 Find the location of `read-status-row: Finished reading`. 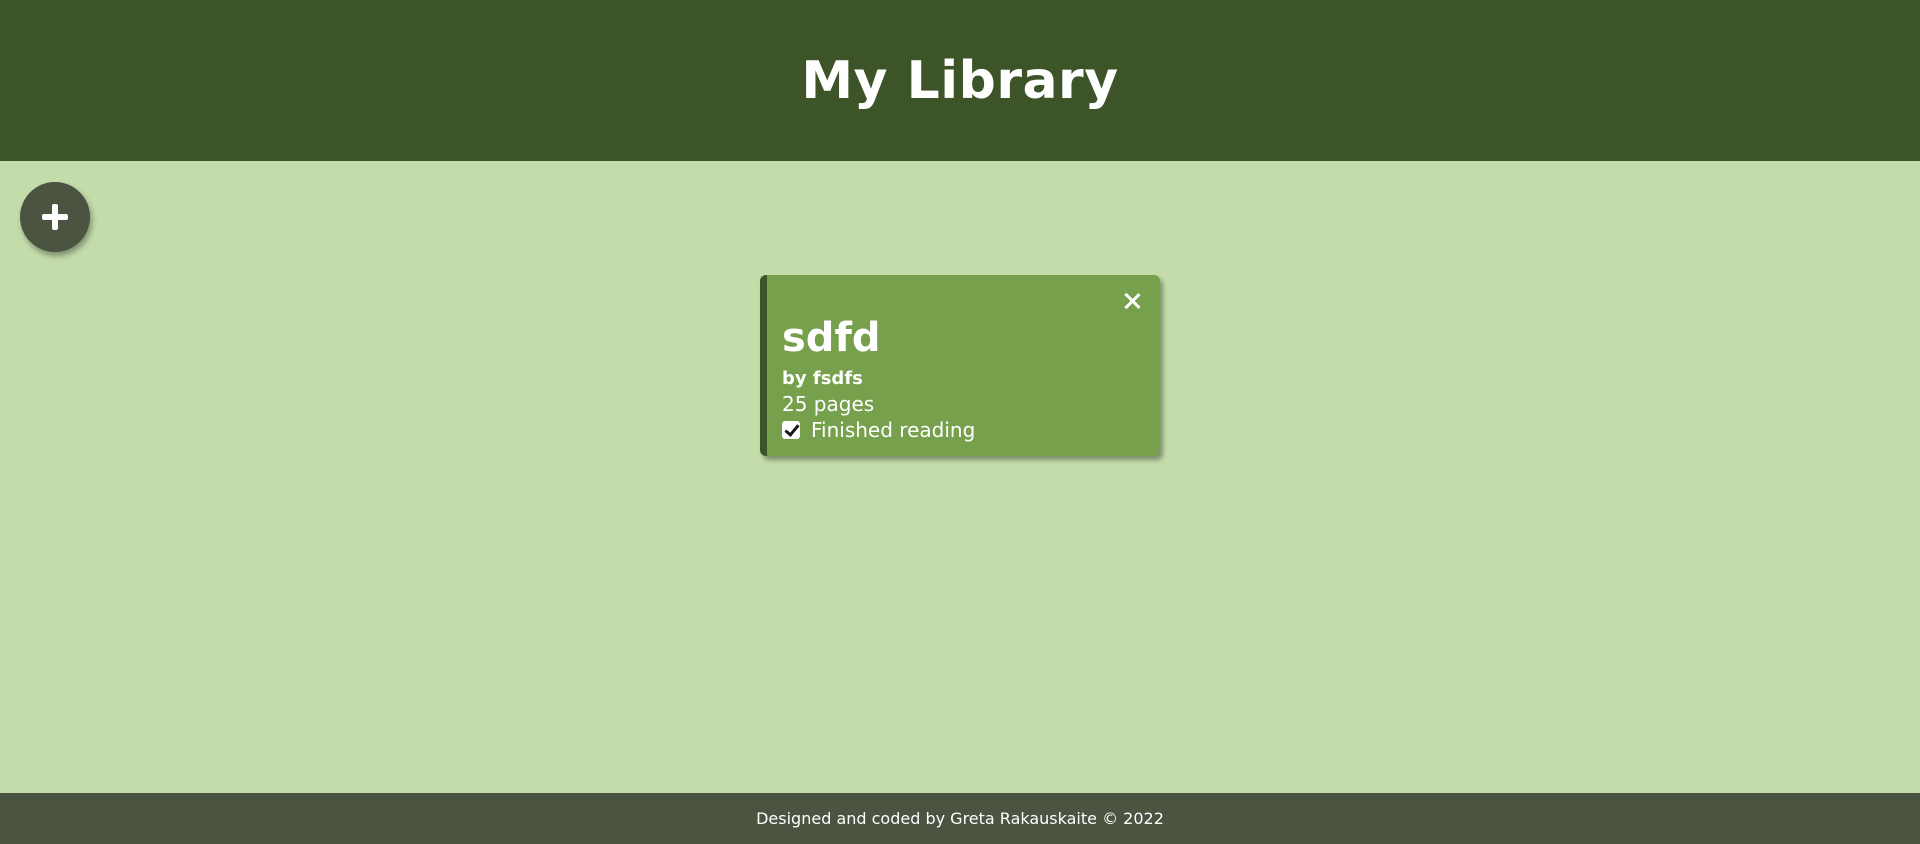

read-status-row: Finished reading is located at coordinates (961, 430).